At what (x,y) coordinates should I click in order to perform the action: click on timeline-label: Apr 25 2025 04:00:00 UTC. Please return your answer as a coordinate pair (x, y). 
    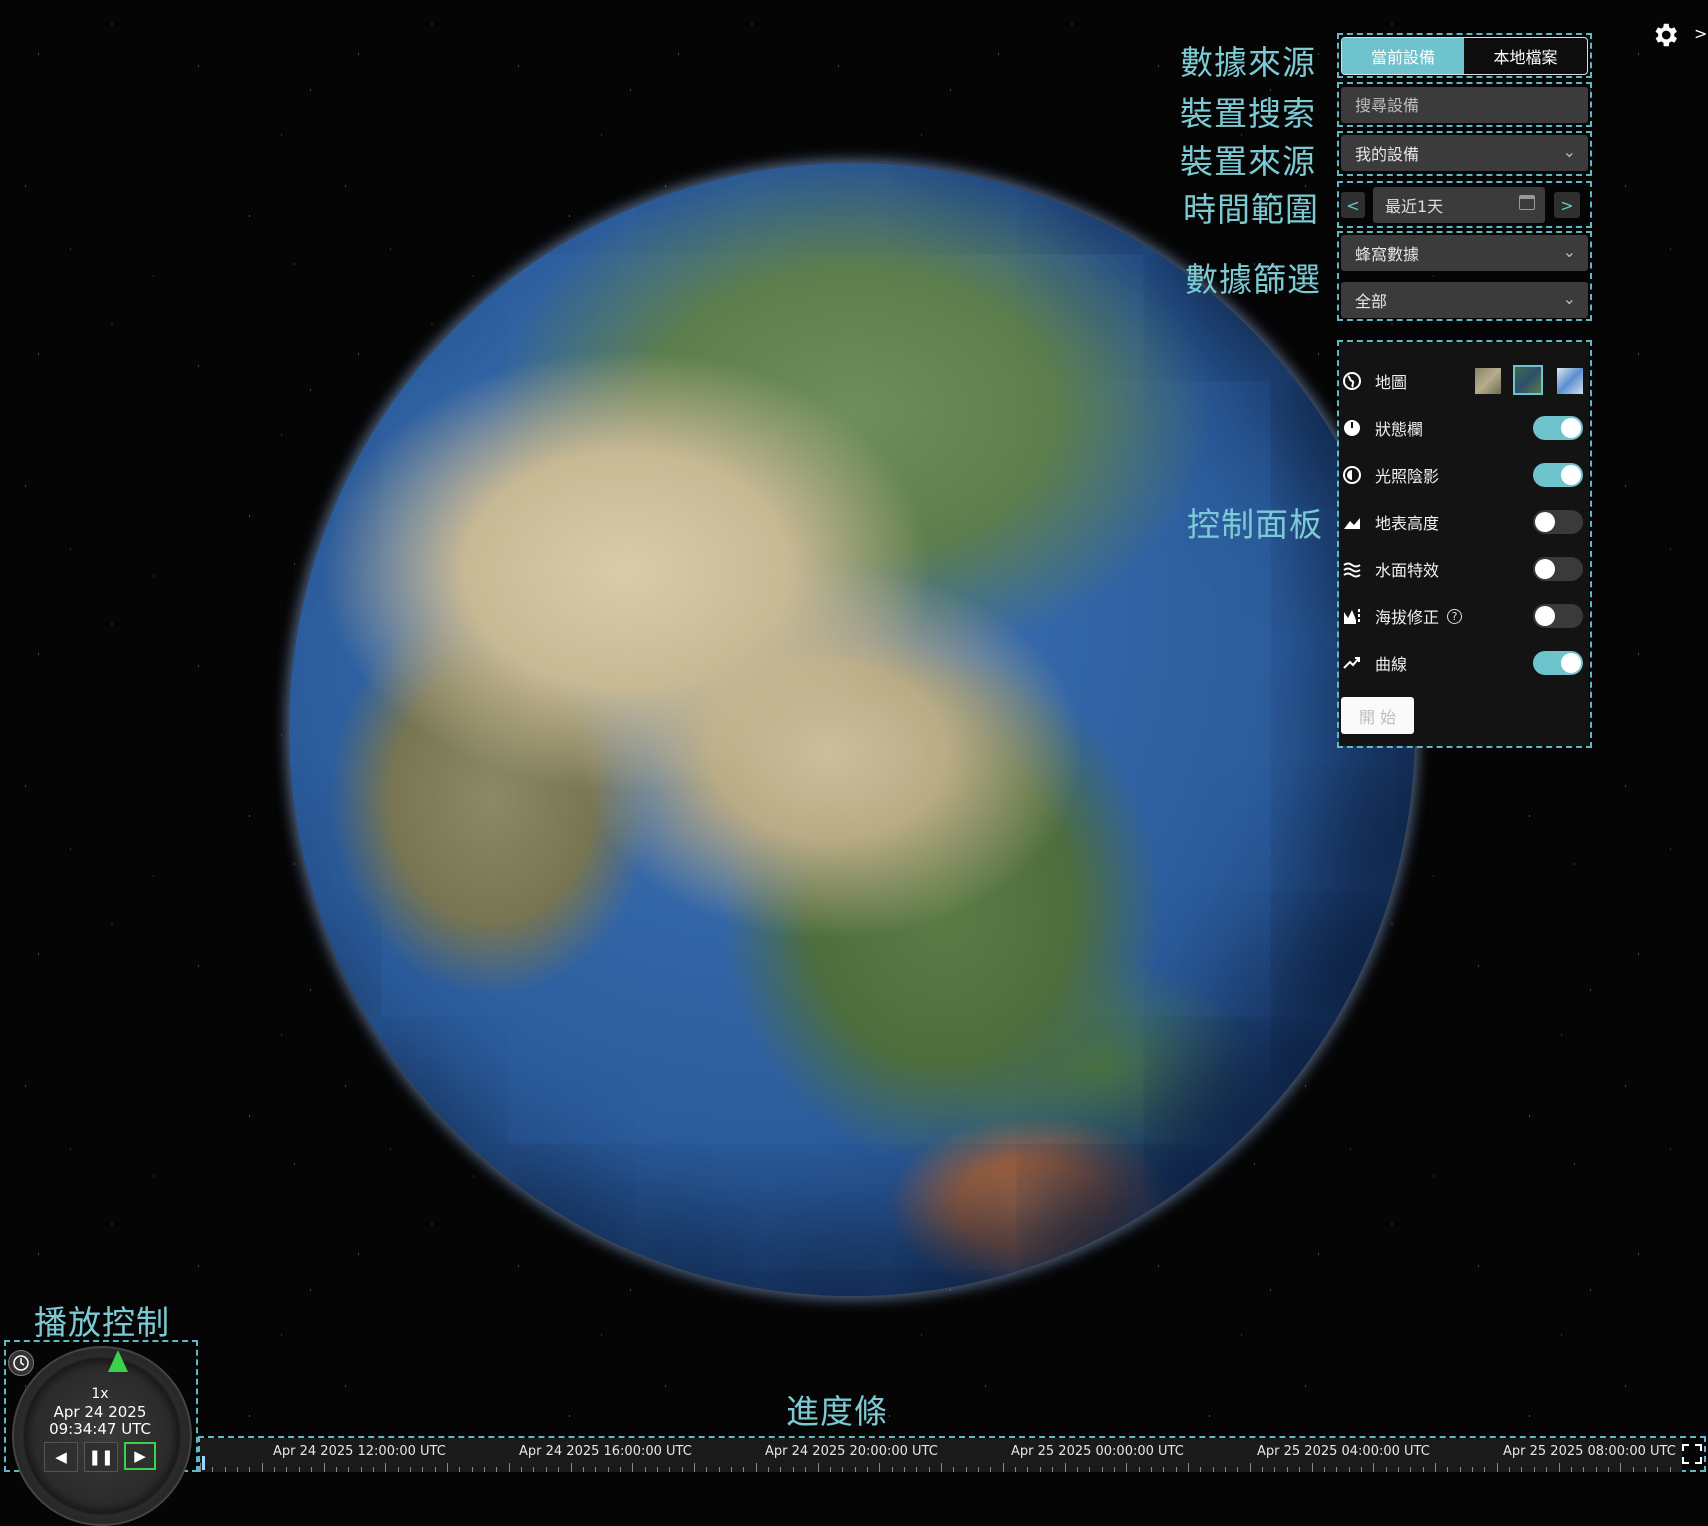
    Looking at the image, I should click on (1343, 1451).